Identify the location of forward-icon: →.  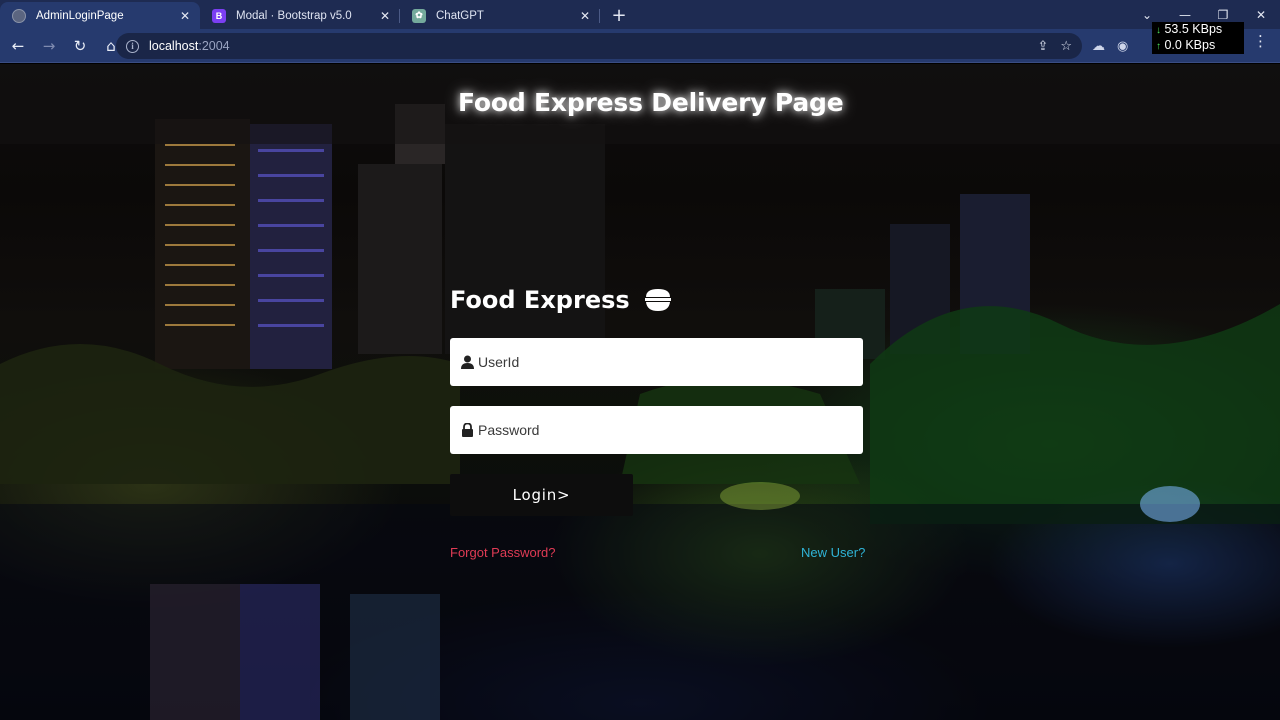
(49, 46).